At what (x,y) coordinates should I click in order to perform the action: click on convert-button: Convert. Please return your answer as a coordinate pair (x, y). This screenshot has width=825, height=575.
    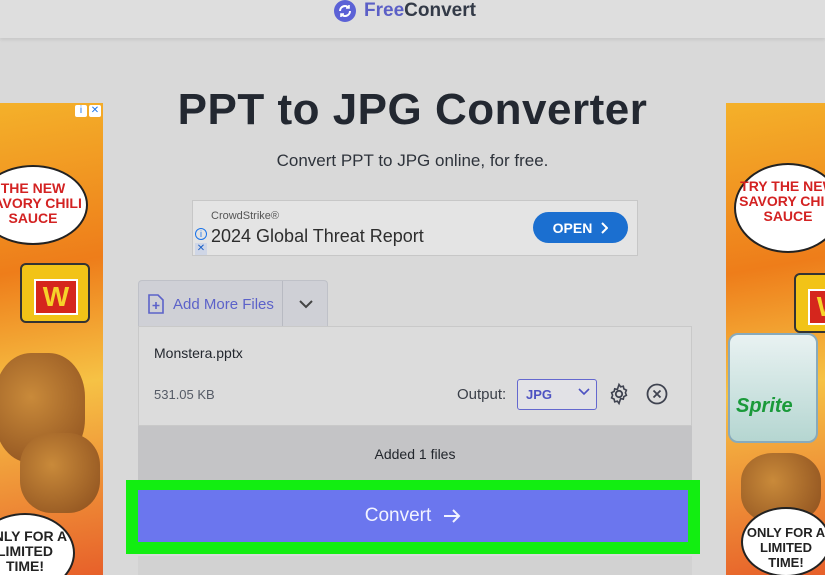
    Looking at the image, I should click on (413, 516).